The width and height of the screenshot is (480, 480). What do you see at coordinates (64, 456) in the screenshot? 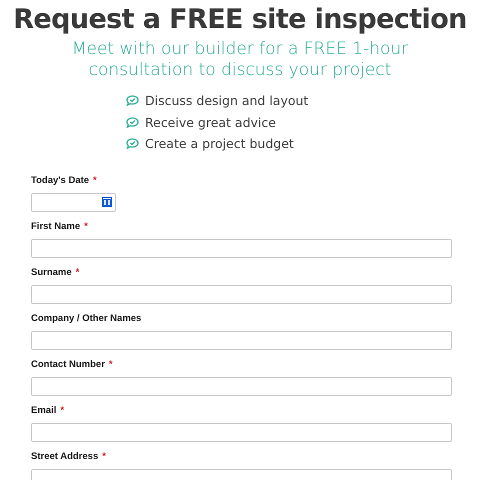
I see `field-label: Street Address` at bounding box center [64, 456].